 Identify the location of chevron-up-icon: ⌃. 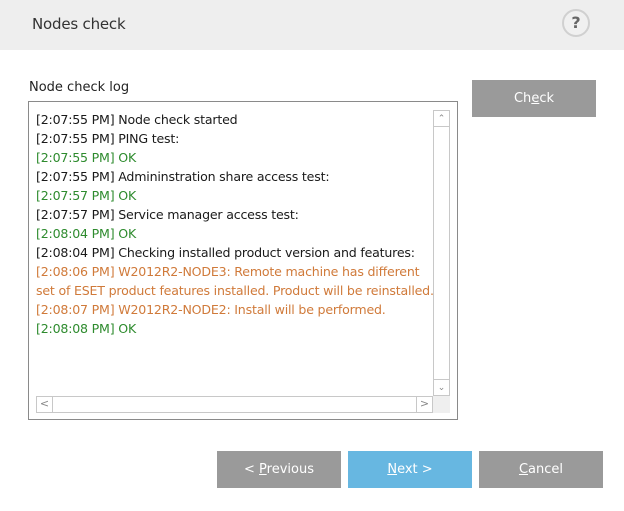
(441, 119).